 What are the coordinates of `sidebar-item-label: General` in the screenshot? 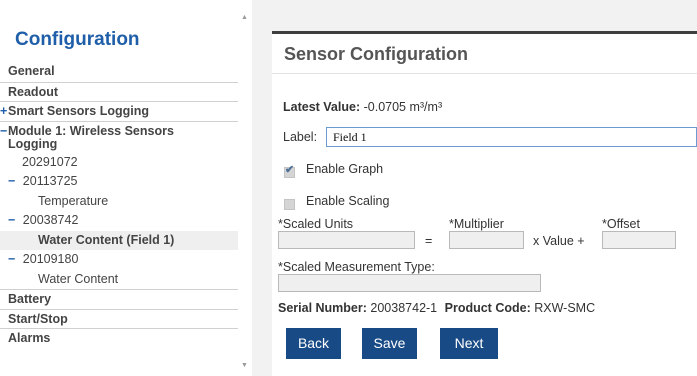 It's located at (31, 71).